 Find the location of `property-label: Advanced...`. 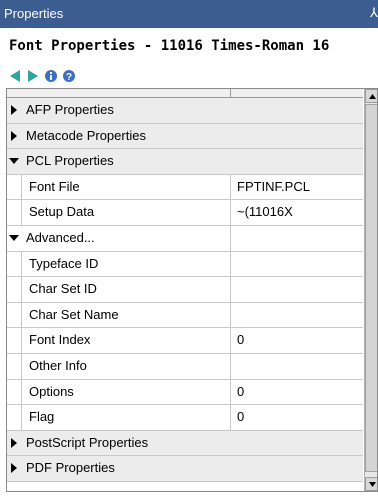

property-label: Advanced... is located at coordinates (60, 237).